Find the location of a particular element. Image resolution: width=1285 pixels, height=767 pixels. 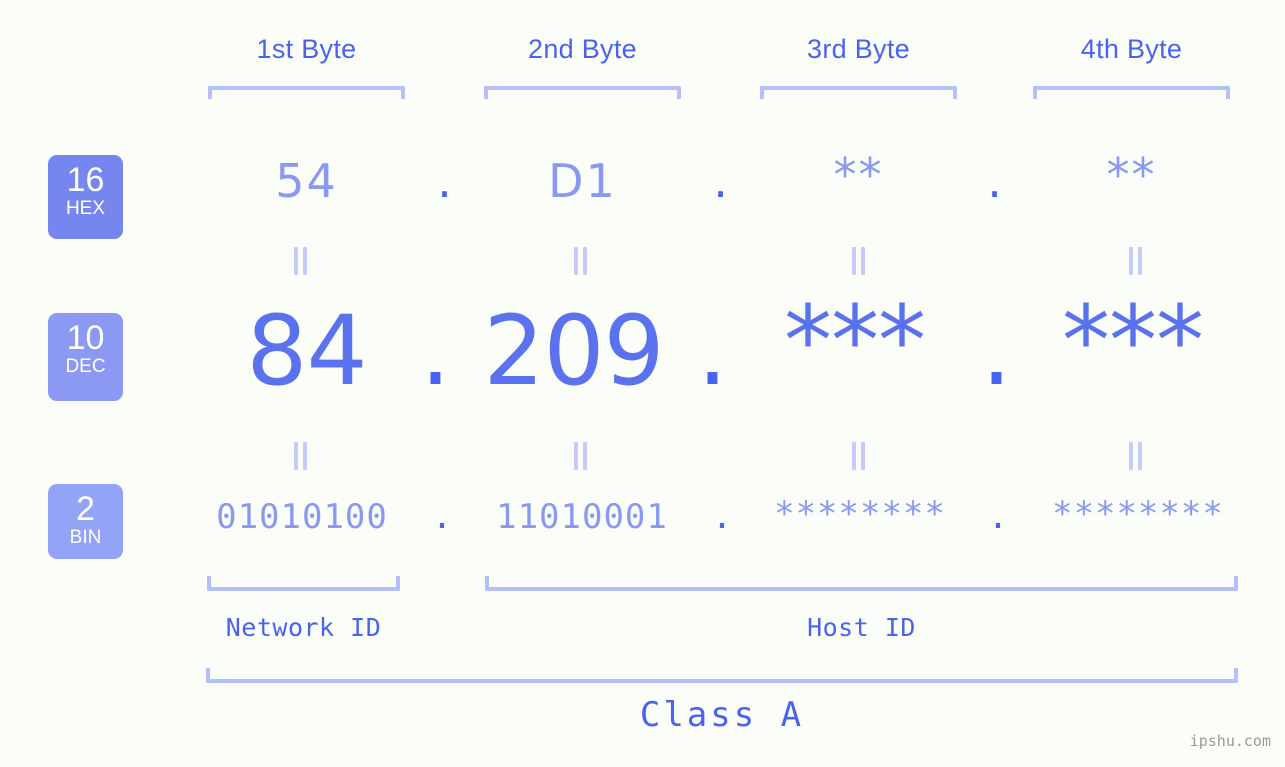

base-badge-bin: 2 BIN is located at coordinates (85, 521).